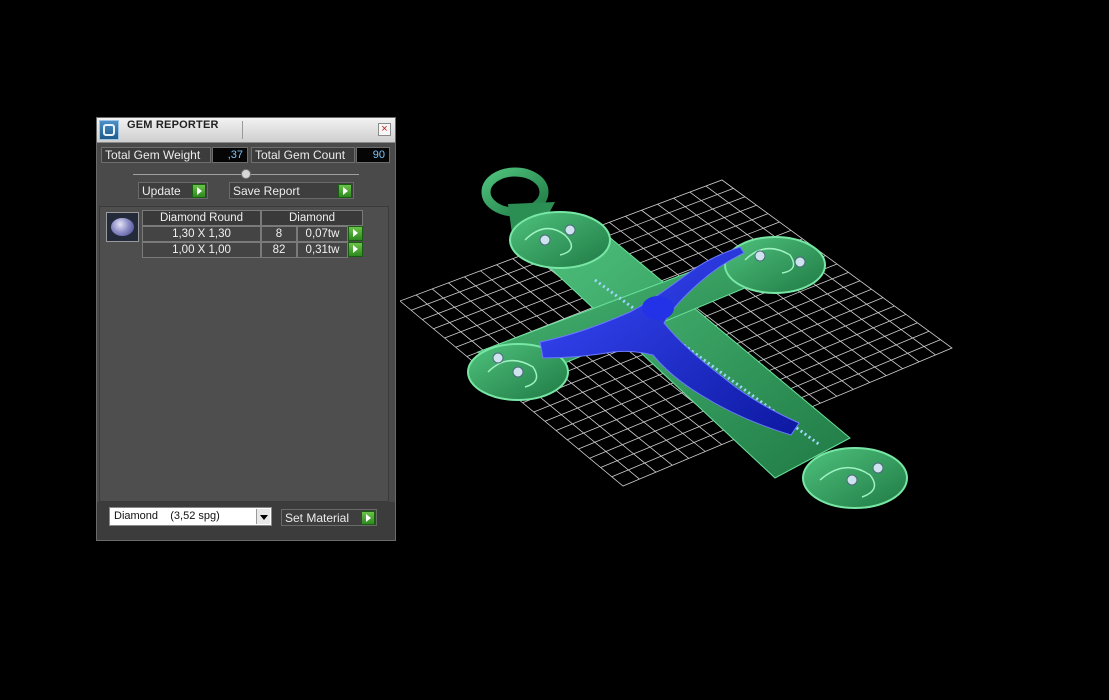 The width and height of the screenshot is (1109, 700). Describe the element at coordinates (322, 234) in the screenshot. I see `gem-weight-cell: 0,07tw` at that location.